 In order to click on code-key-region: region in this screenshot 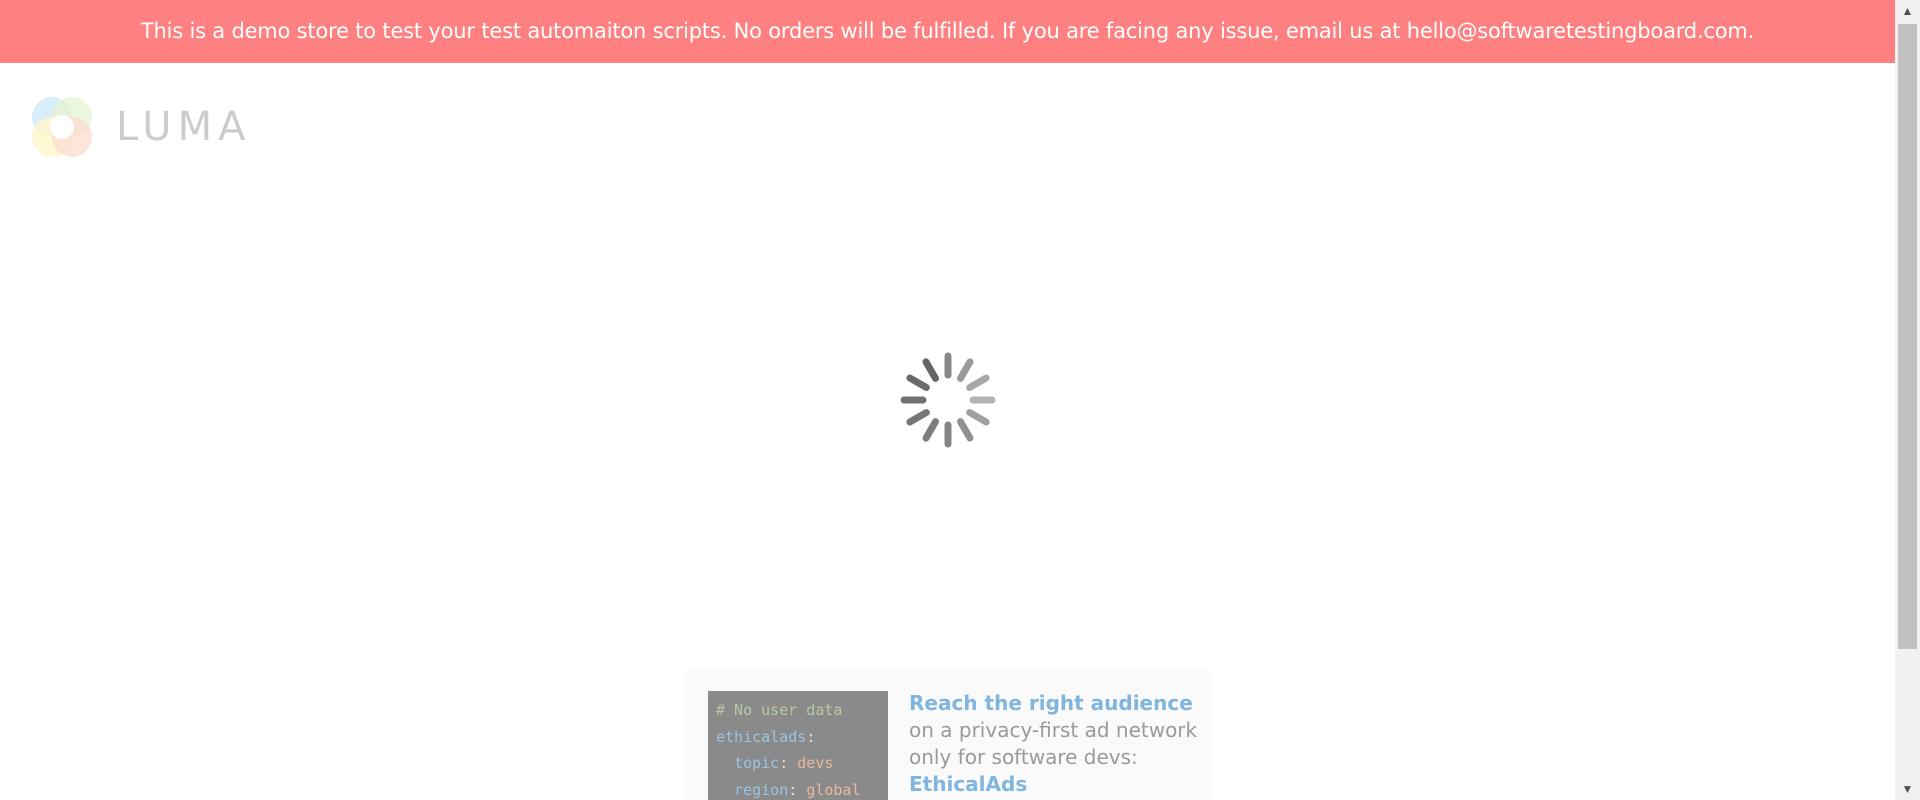, I will do `click(761, 789)`.